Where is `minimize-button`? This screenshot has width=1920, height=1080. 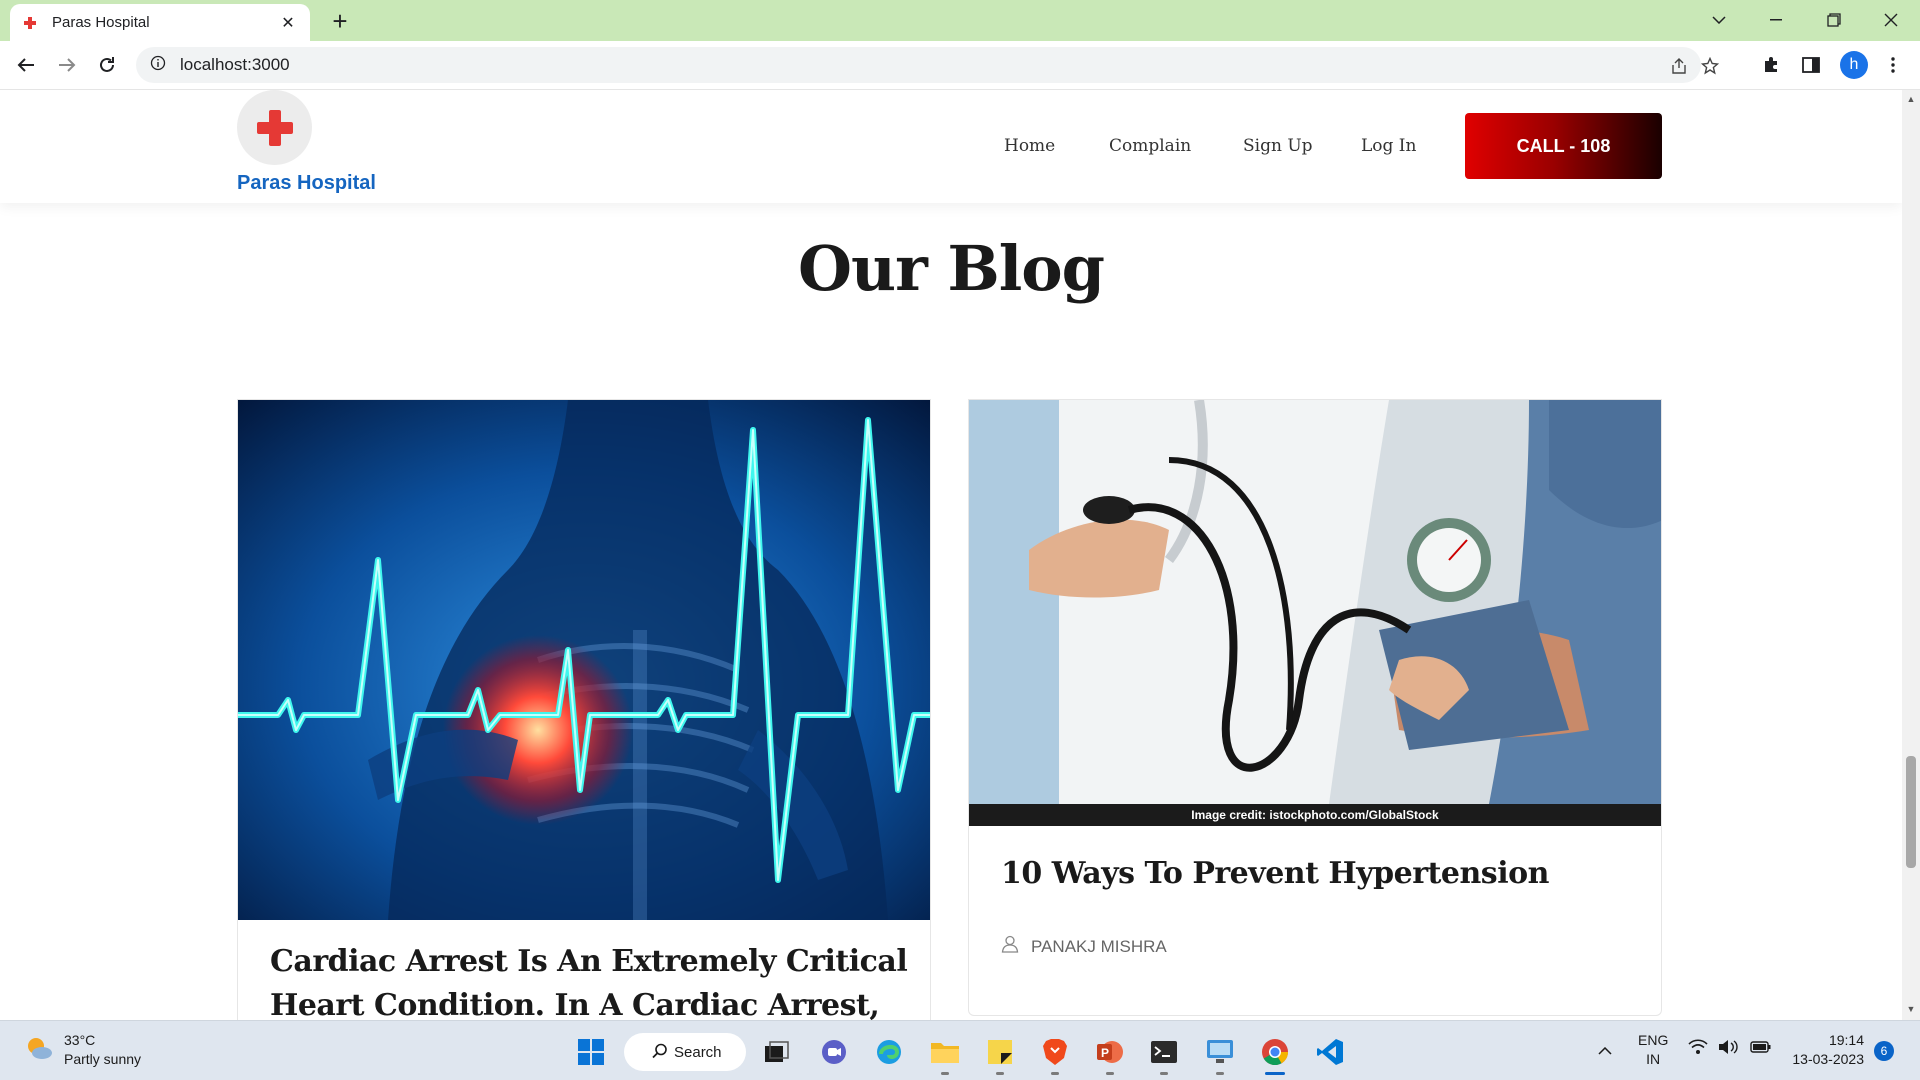
minimize-button is located at coordinates (1776, 20).